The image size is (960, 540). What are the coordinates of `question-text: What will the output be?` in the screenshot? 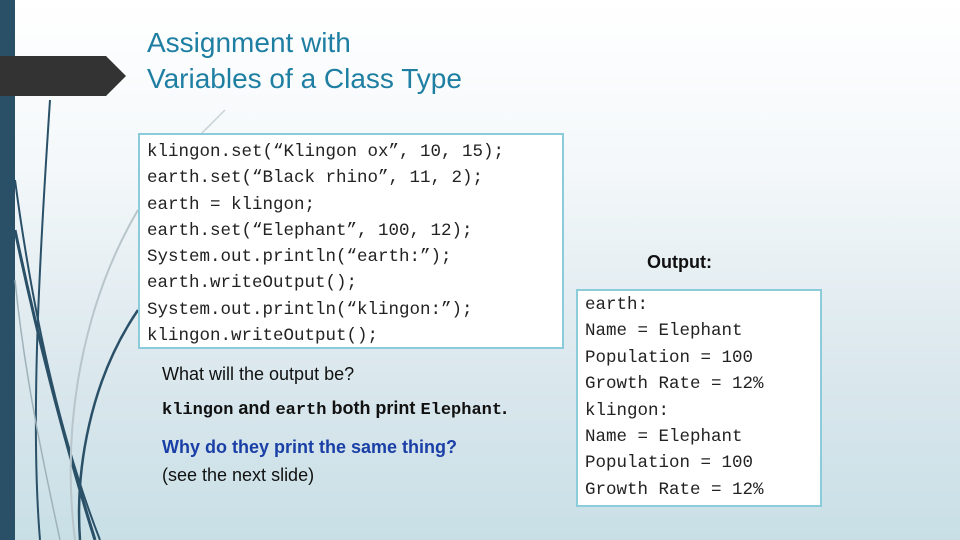 It's located at (258, 374).